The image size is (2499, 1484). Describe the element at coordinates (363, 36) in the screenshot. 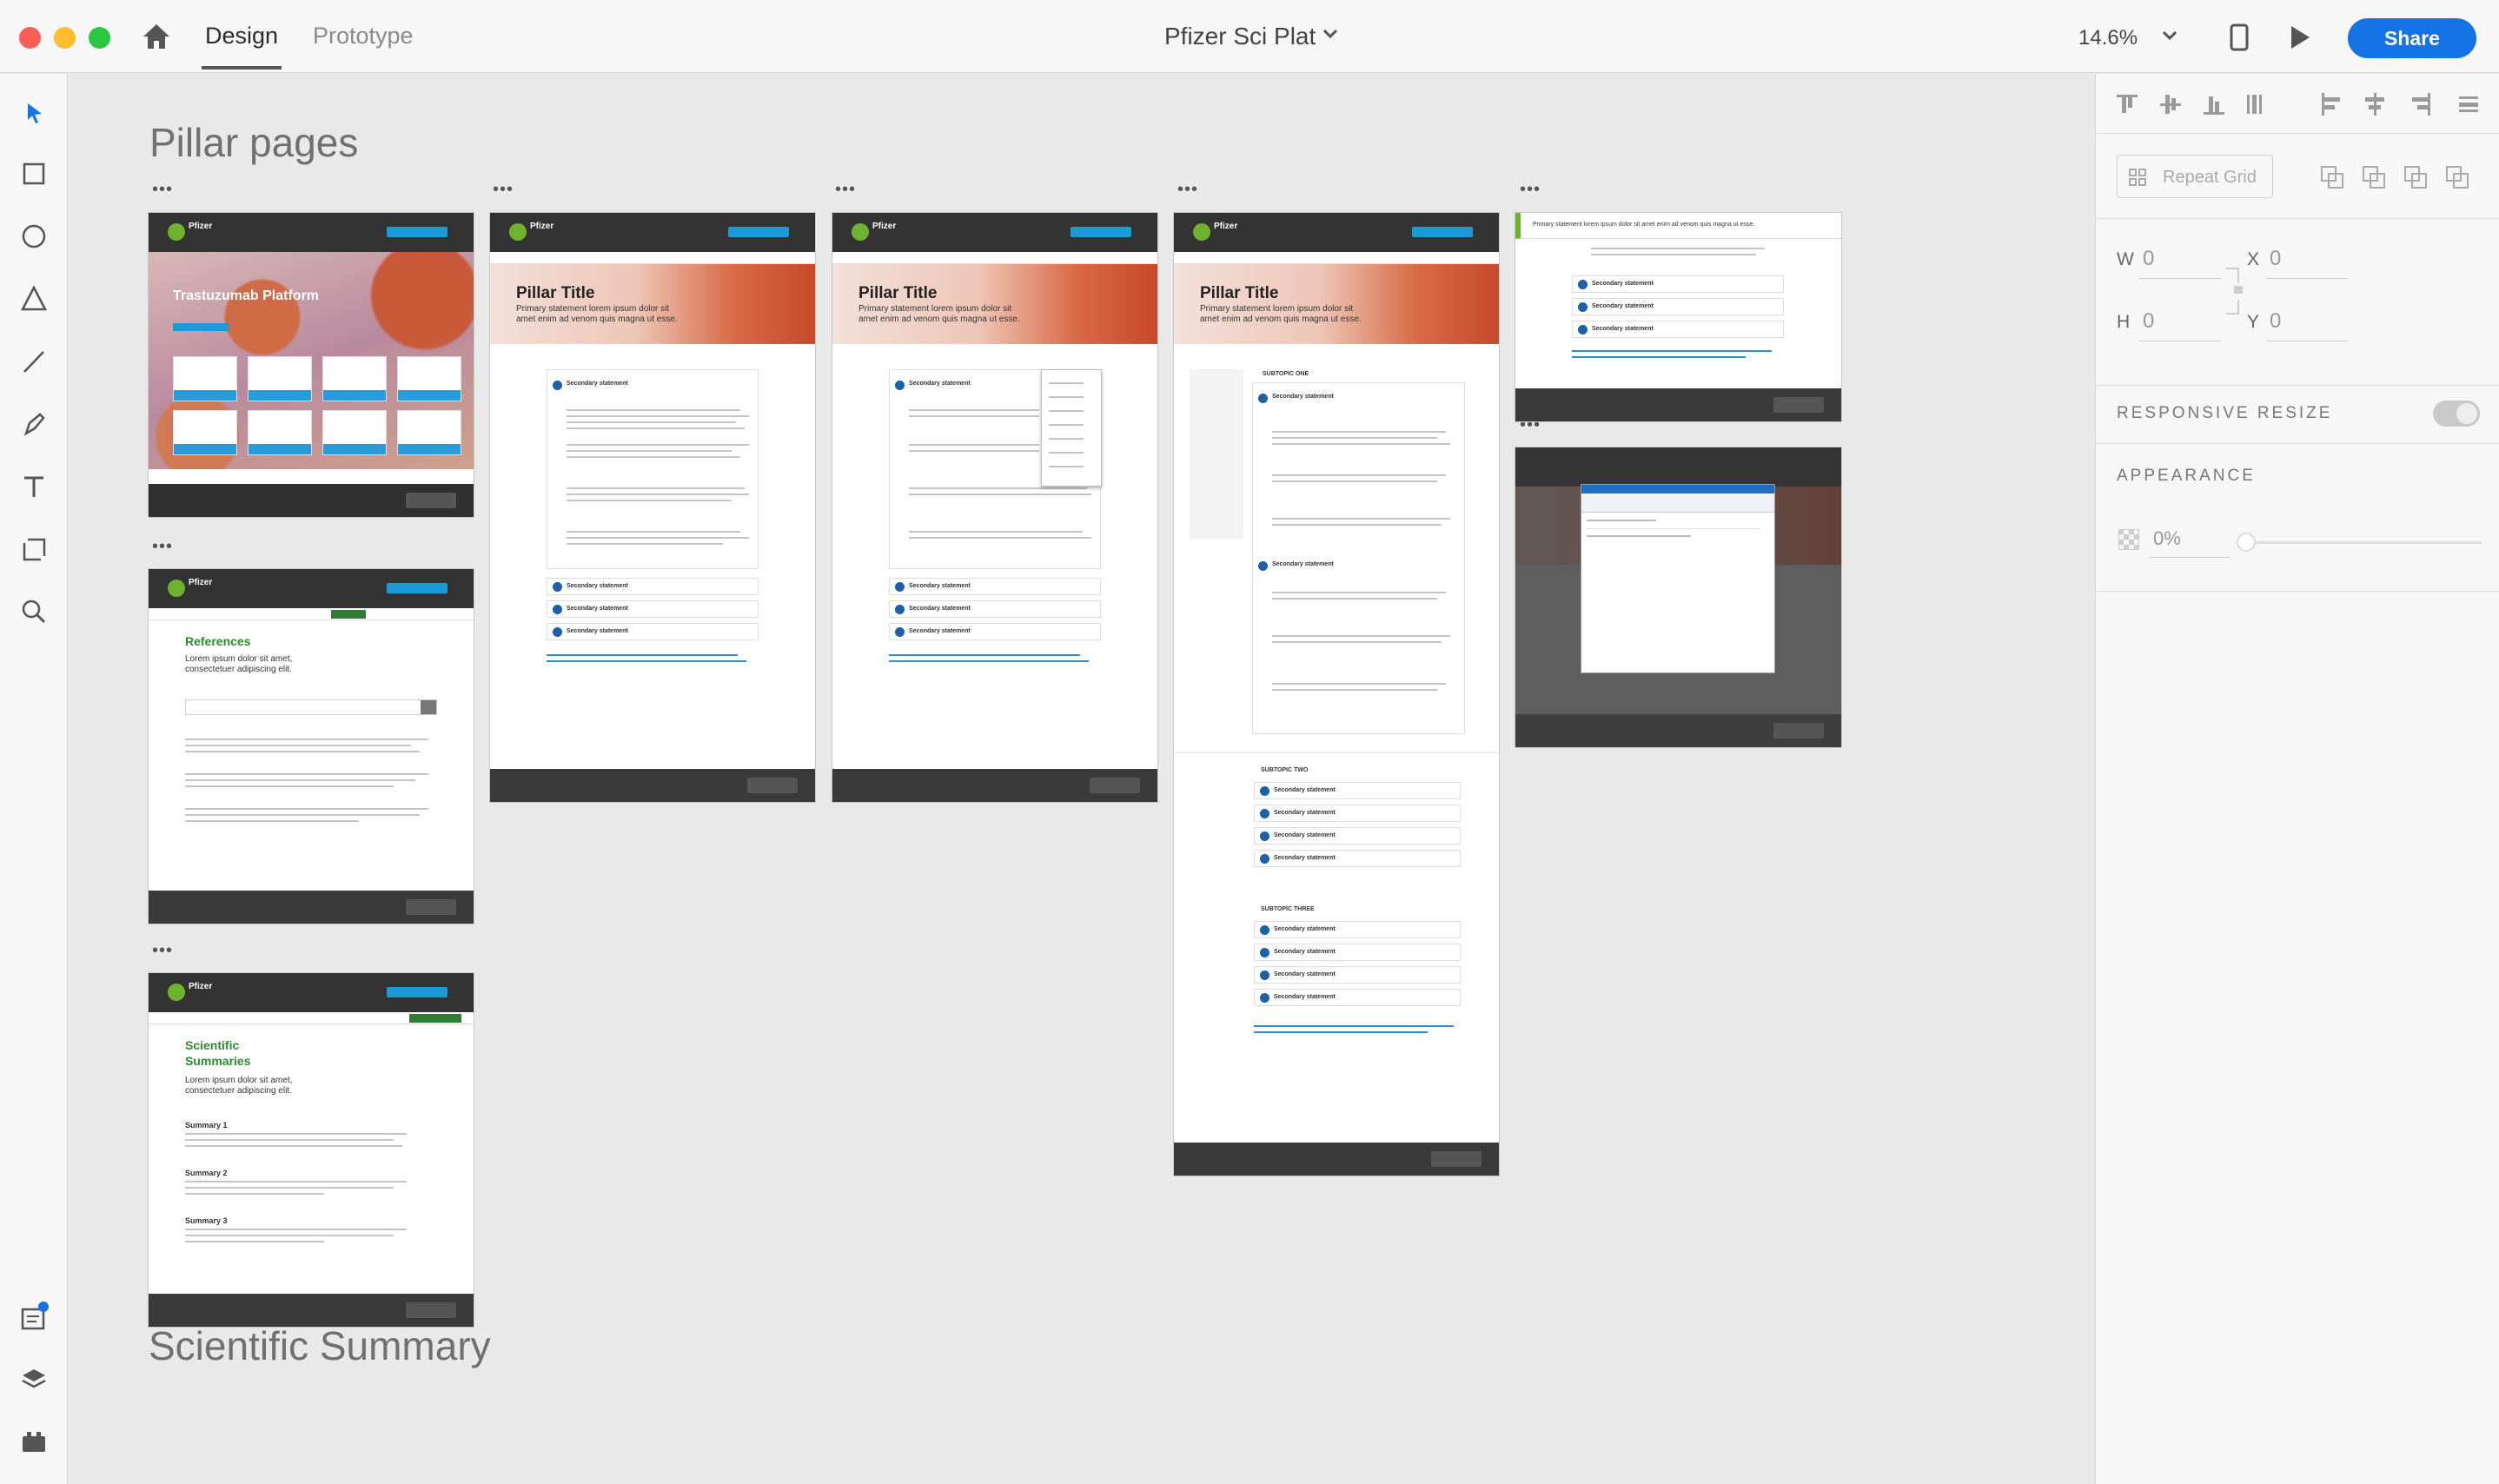

I see `tab-prototype: Prototype` at that location.